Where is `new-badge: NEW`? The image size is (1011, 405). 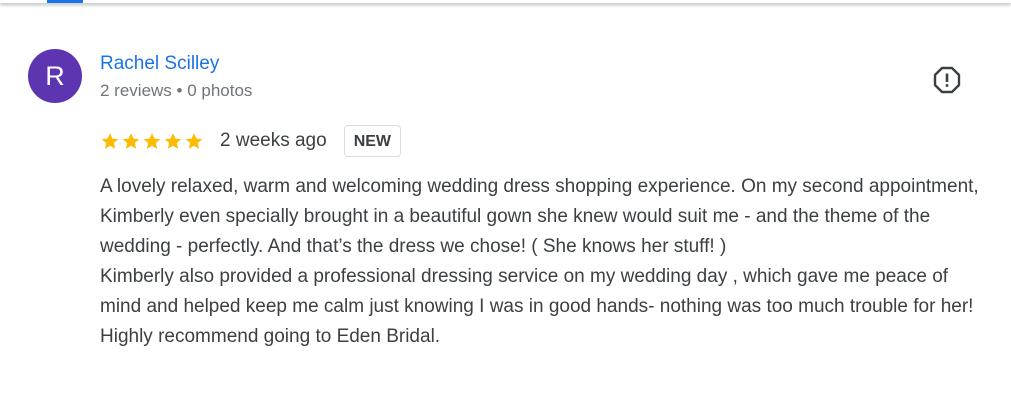
new-badge: NEW is located at coordinates (372, 141).